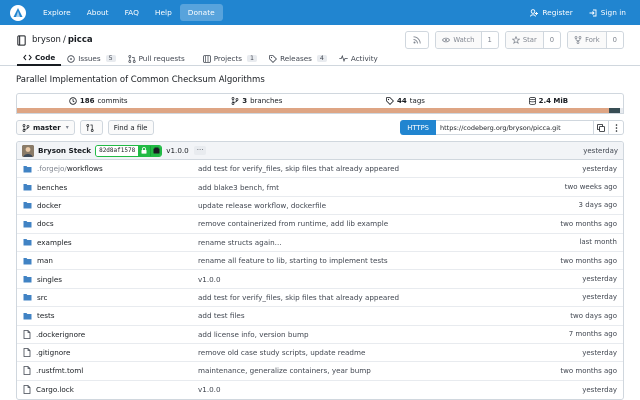  I want to click on file-name: .dockerignore, so click(60, 334).